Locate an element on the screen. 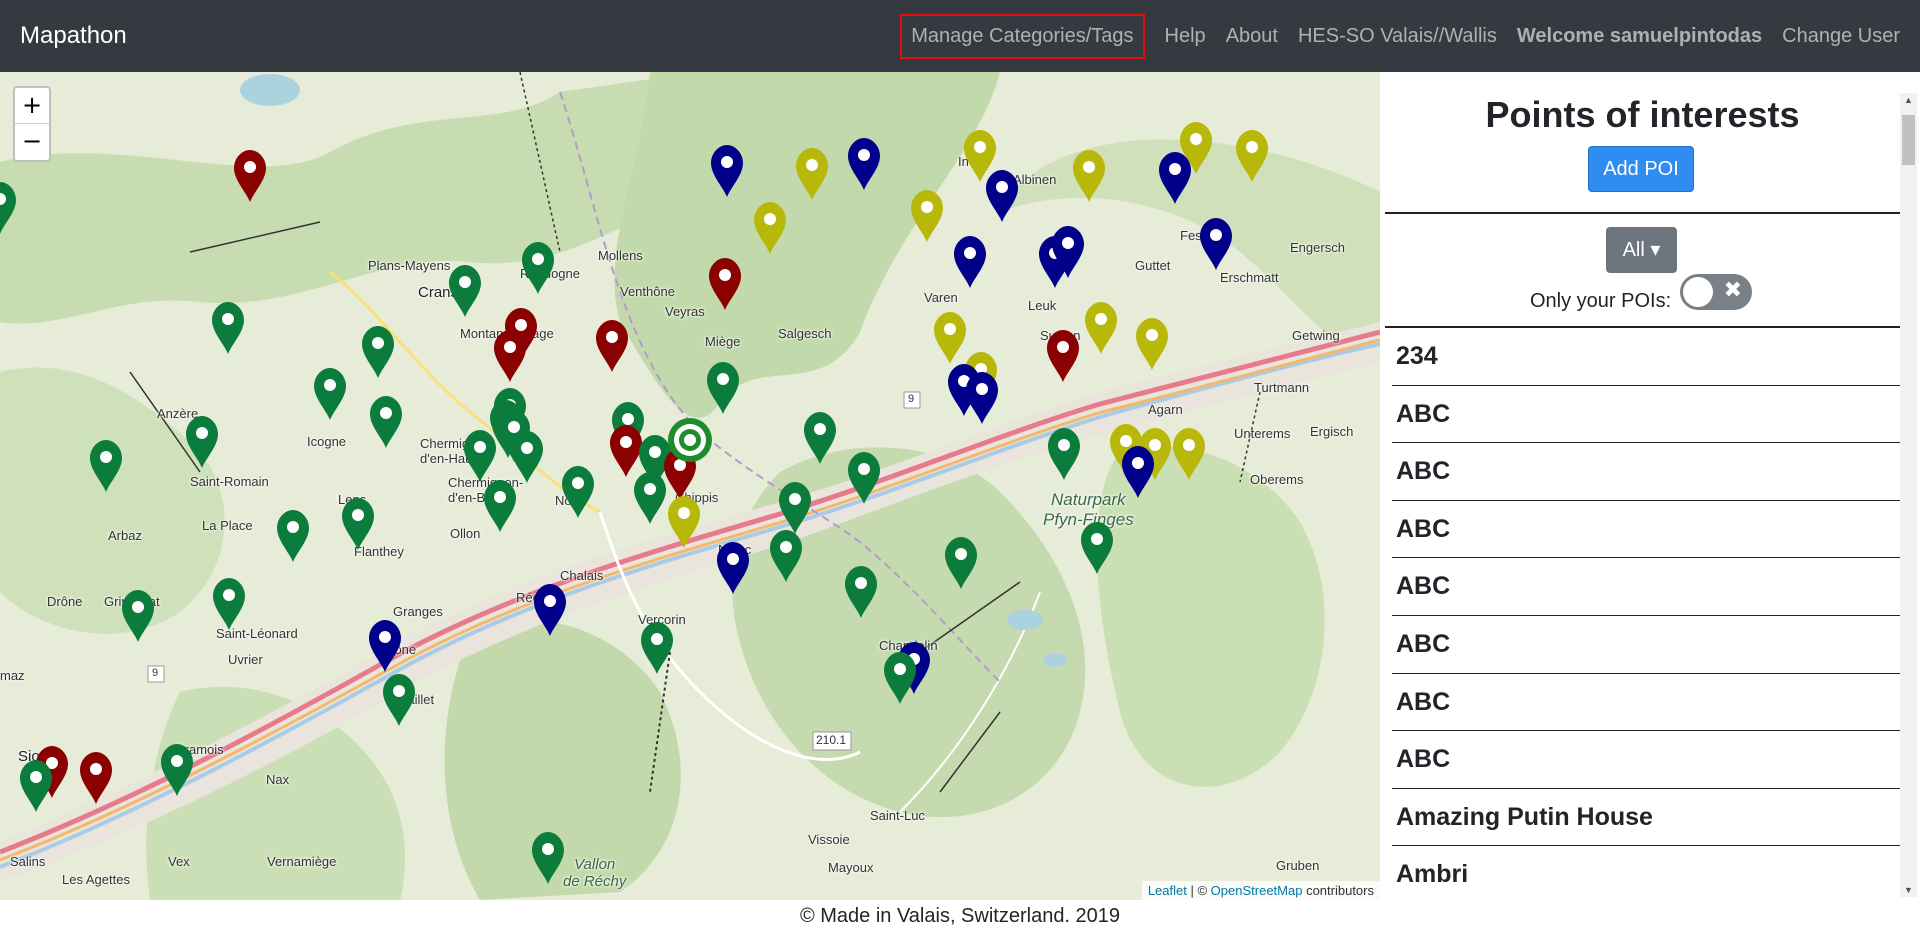  zoom-out-button: − is located at coordinates (32, 142).